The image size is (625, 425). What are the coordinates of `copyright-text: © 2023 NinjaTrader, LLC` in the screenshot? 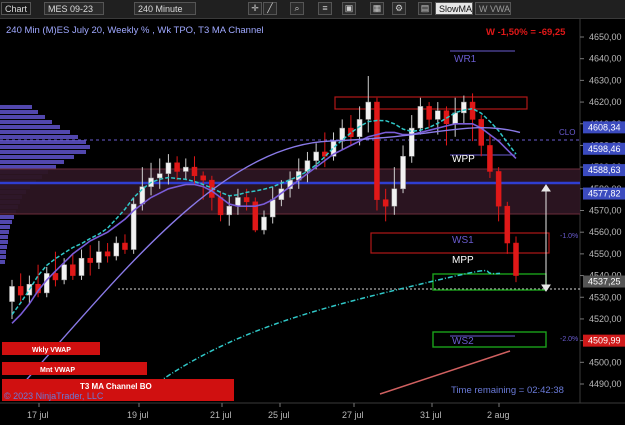 It's located at (54, 396).